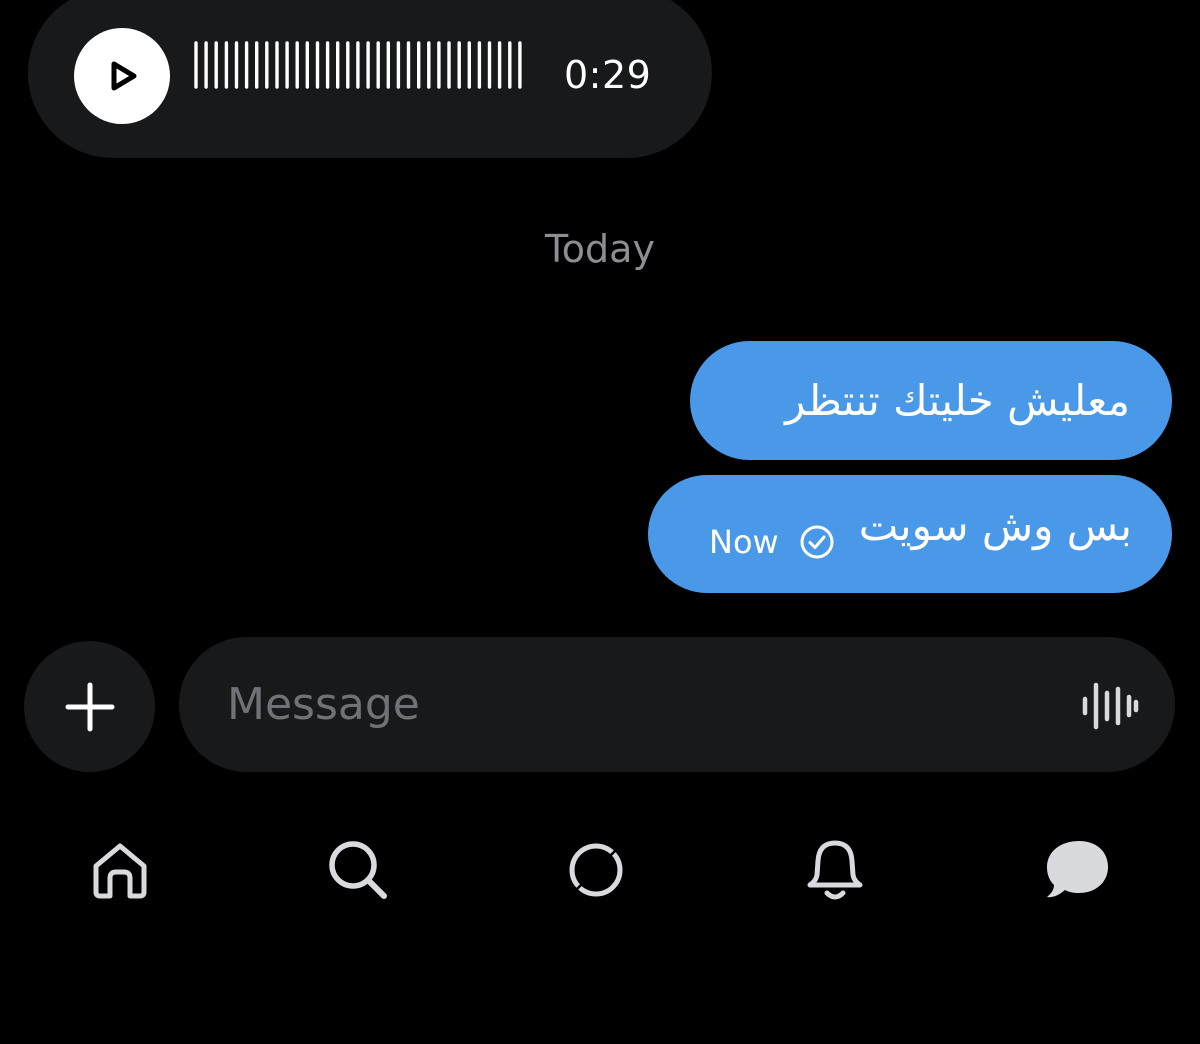 The image size is (1200, 1044). I want to click on explore-icon, so click(596, 870).